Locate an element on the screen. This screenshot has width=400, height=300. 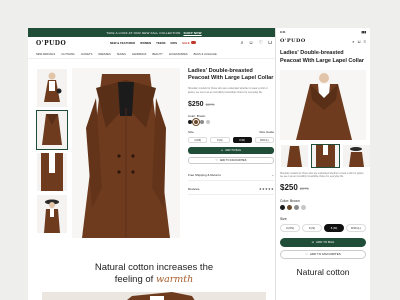
mobile-swatch-black is located at coordinates (282, 207).